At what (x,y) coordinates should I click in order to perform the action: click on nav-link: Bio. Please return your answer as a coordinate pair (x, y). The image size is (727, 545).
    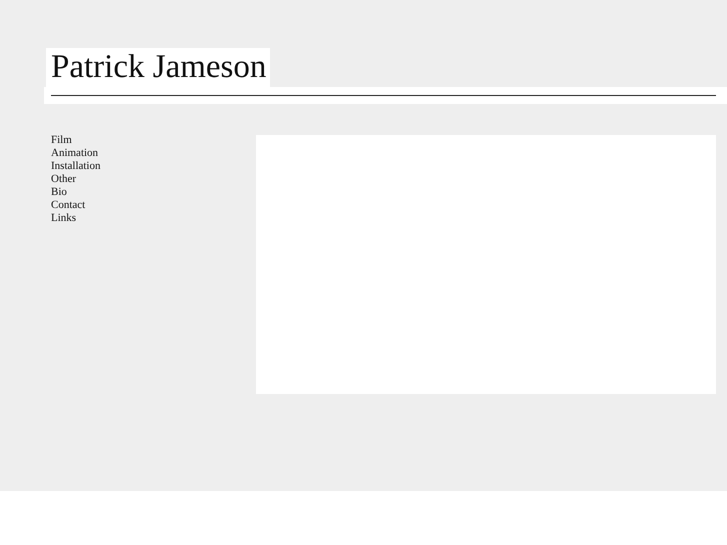
    Looking at the image, I should click on (153, 192).